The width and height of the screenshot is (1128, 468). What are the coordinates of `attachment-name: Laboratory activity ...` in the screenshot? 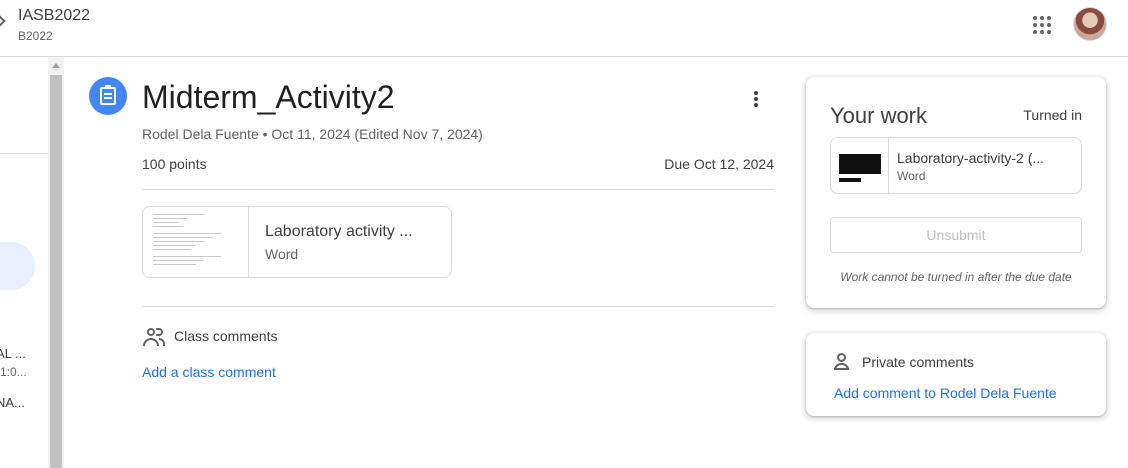 It's located at (339, 231).